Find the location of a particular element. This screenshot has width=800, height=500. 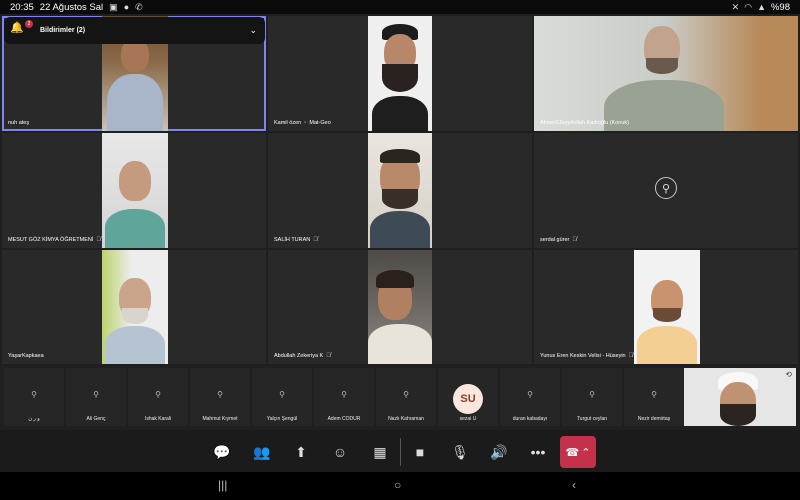

signal-icon: ▲ is located at coordinates (761, 6).